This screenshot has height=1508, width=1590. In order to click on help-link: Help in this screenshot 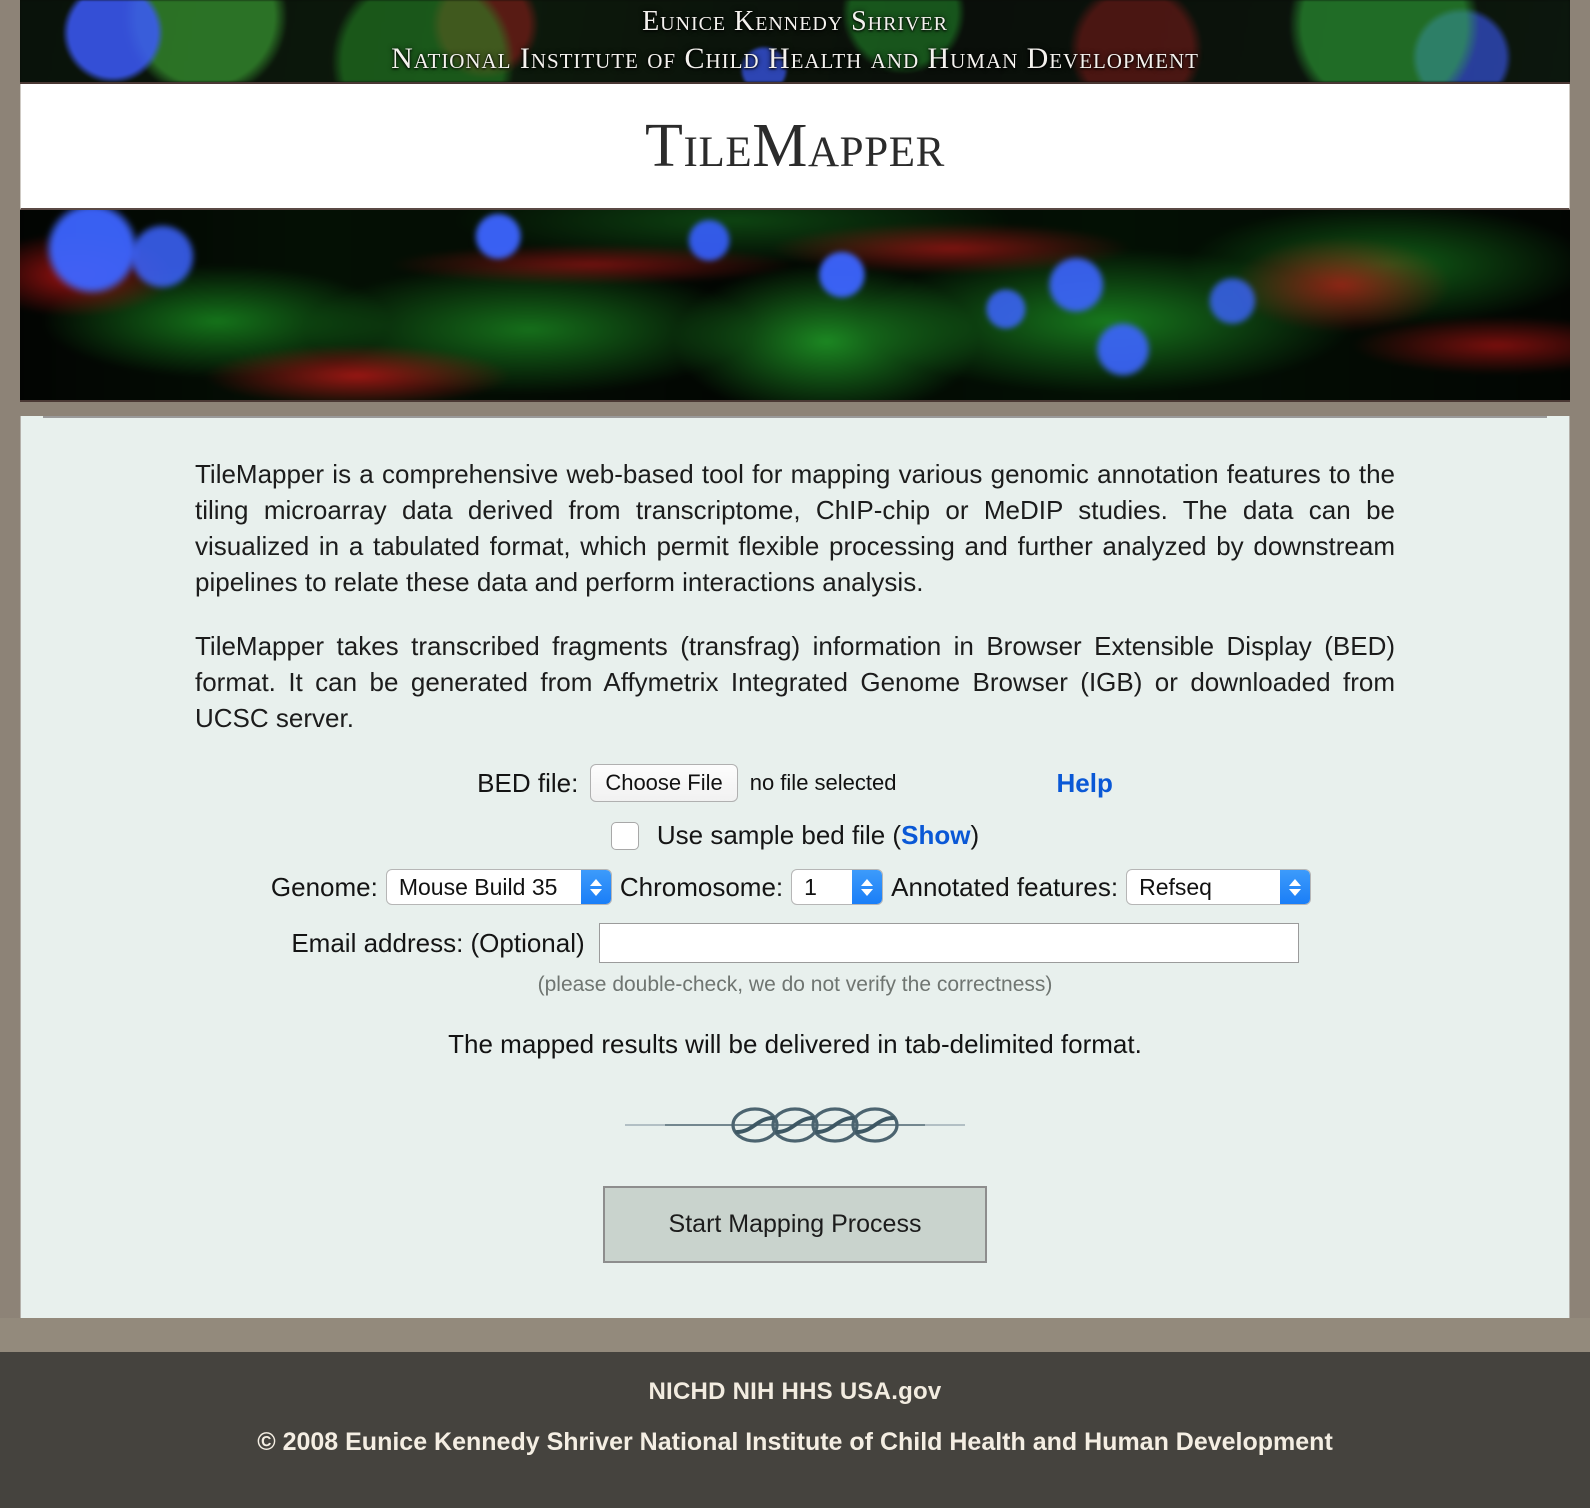, I will do `click(1084, 783)`.